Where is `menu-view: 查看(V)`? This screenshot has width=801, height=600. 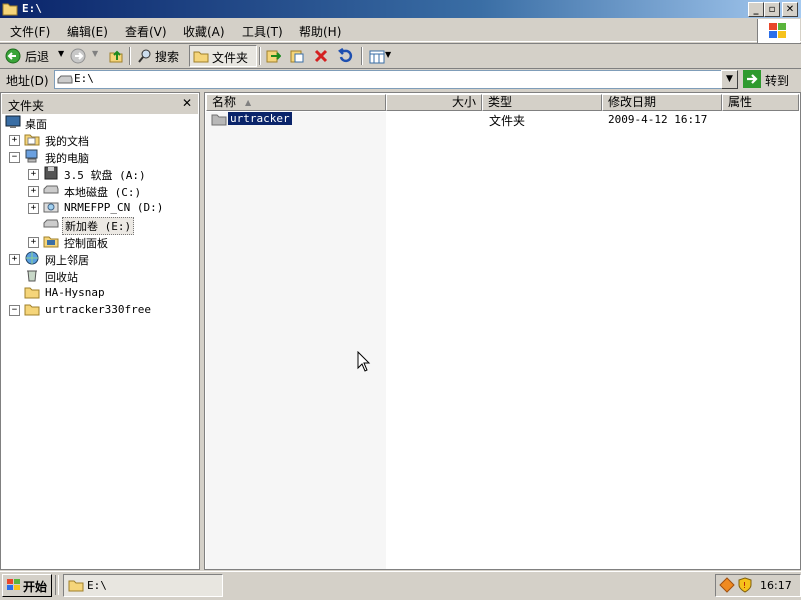 menu-view: 查看(V) is located at coordinates (146, 31).